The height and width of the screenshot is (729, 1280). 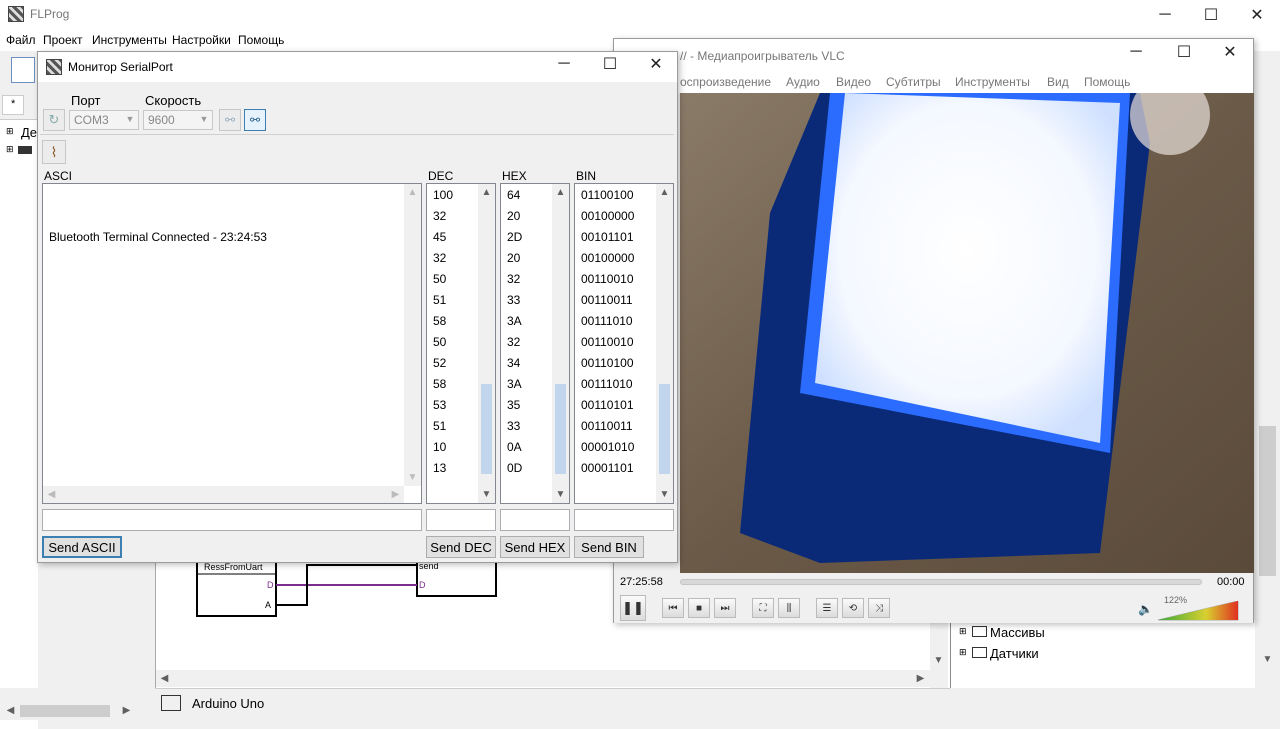 I want to click on tree-vscrollbar: ▼, so click(x=939, y=654).